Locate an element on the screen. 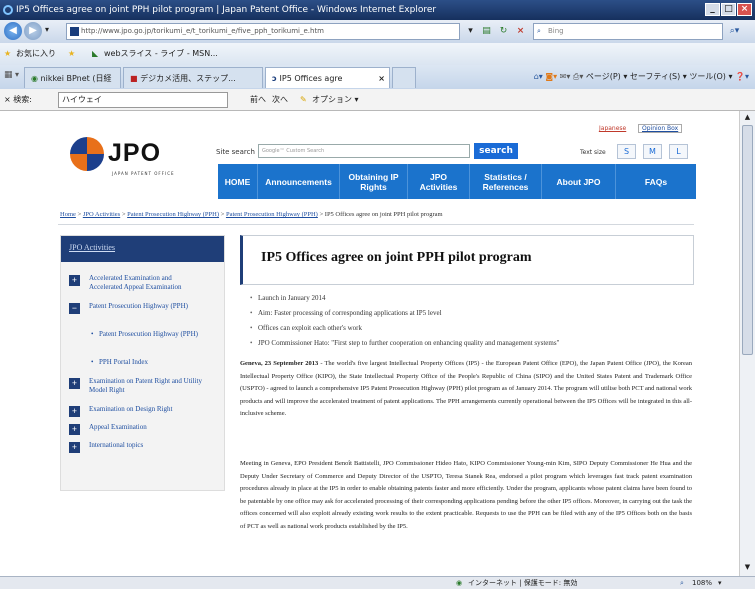 The width and height of the screenshot is (755, 589). close-tab-icon: × is located at coordinates (381, 78).